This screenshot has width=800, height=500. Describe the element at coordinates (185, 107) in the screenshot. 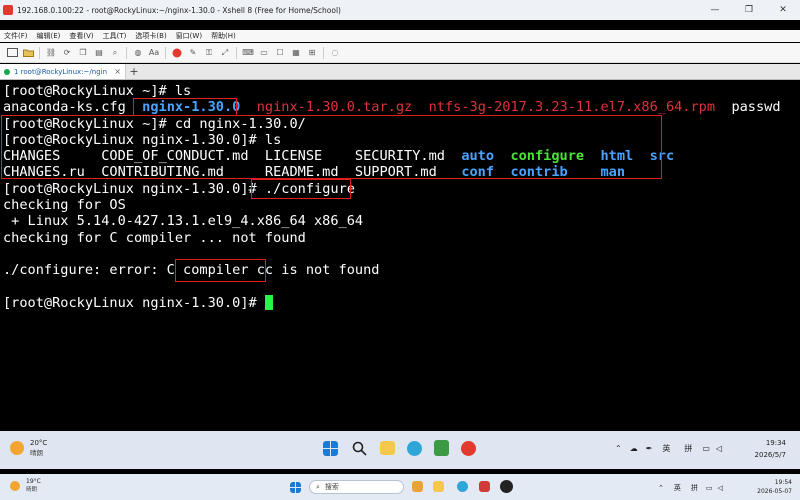

I see `annotation-box-nginx-dir` at that location.